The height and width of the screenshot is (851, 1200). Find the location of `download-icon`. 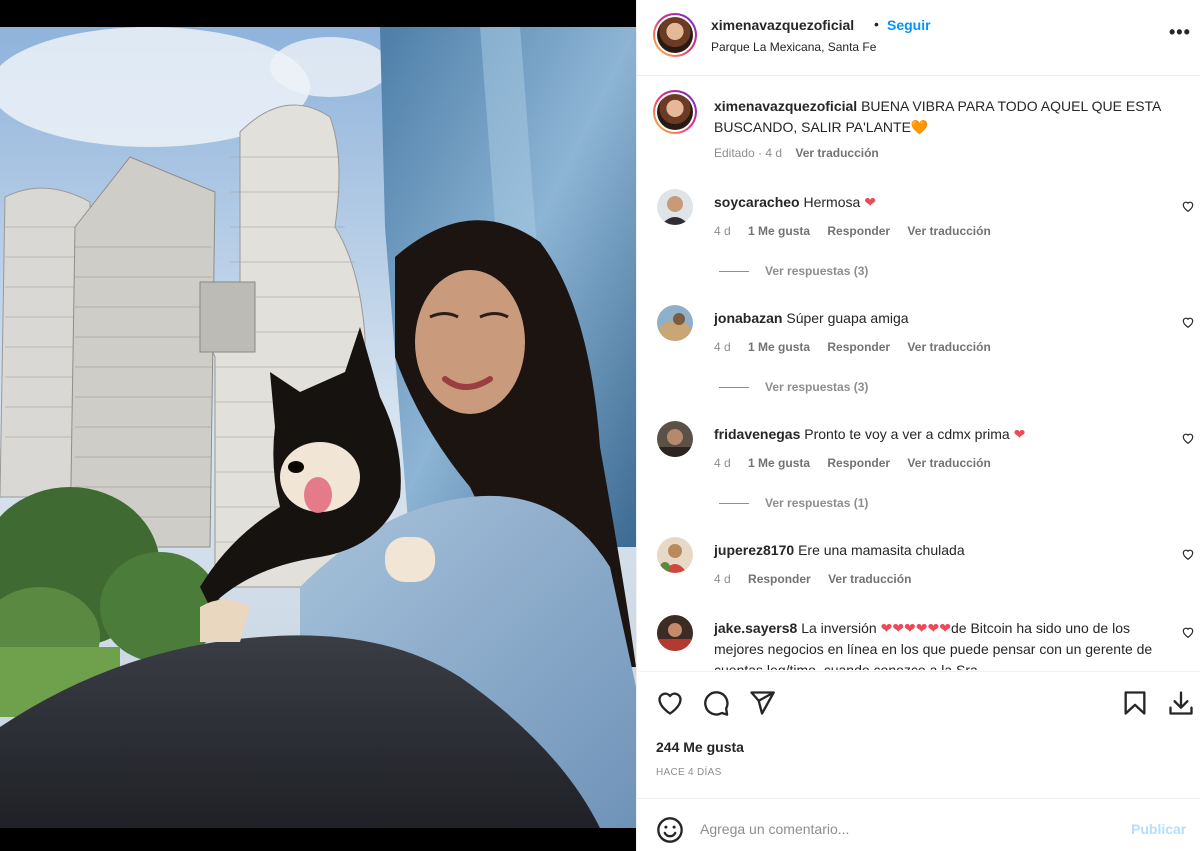

download-icon is located at coordinates (1181, 703).